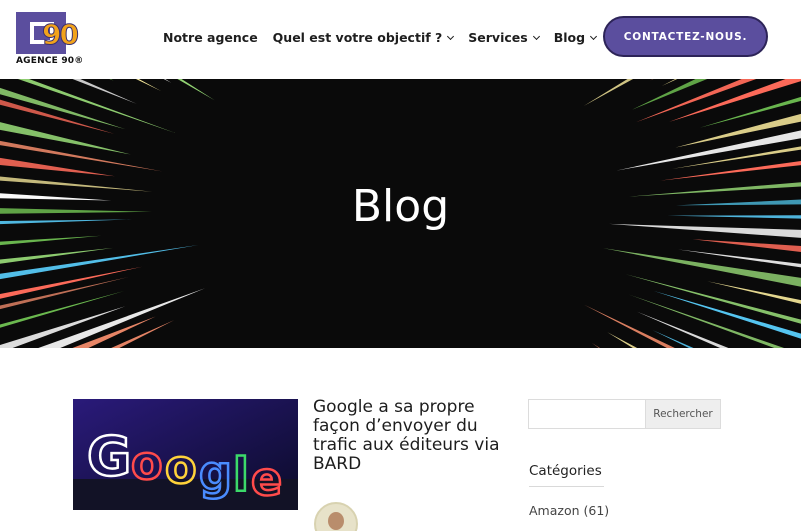  Describe the element at coordinates (357, 37) in the screenshot. I see `nav-item-label: Quel est votre objectif ?` at that location.